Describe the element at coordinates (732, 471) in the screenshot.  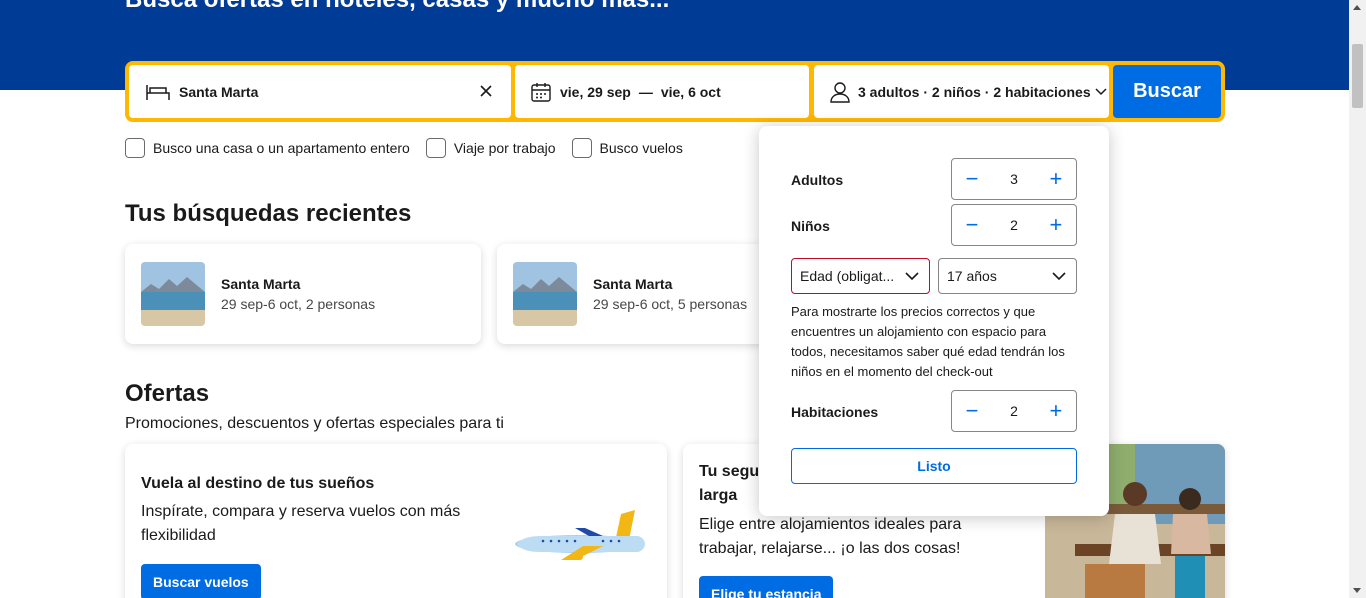
I see `offer-title: Tu segur` at that location.